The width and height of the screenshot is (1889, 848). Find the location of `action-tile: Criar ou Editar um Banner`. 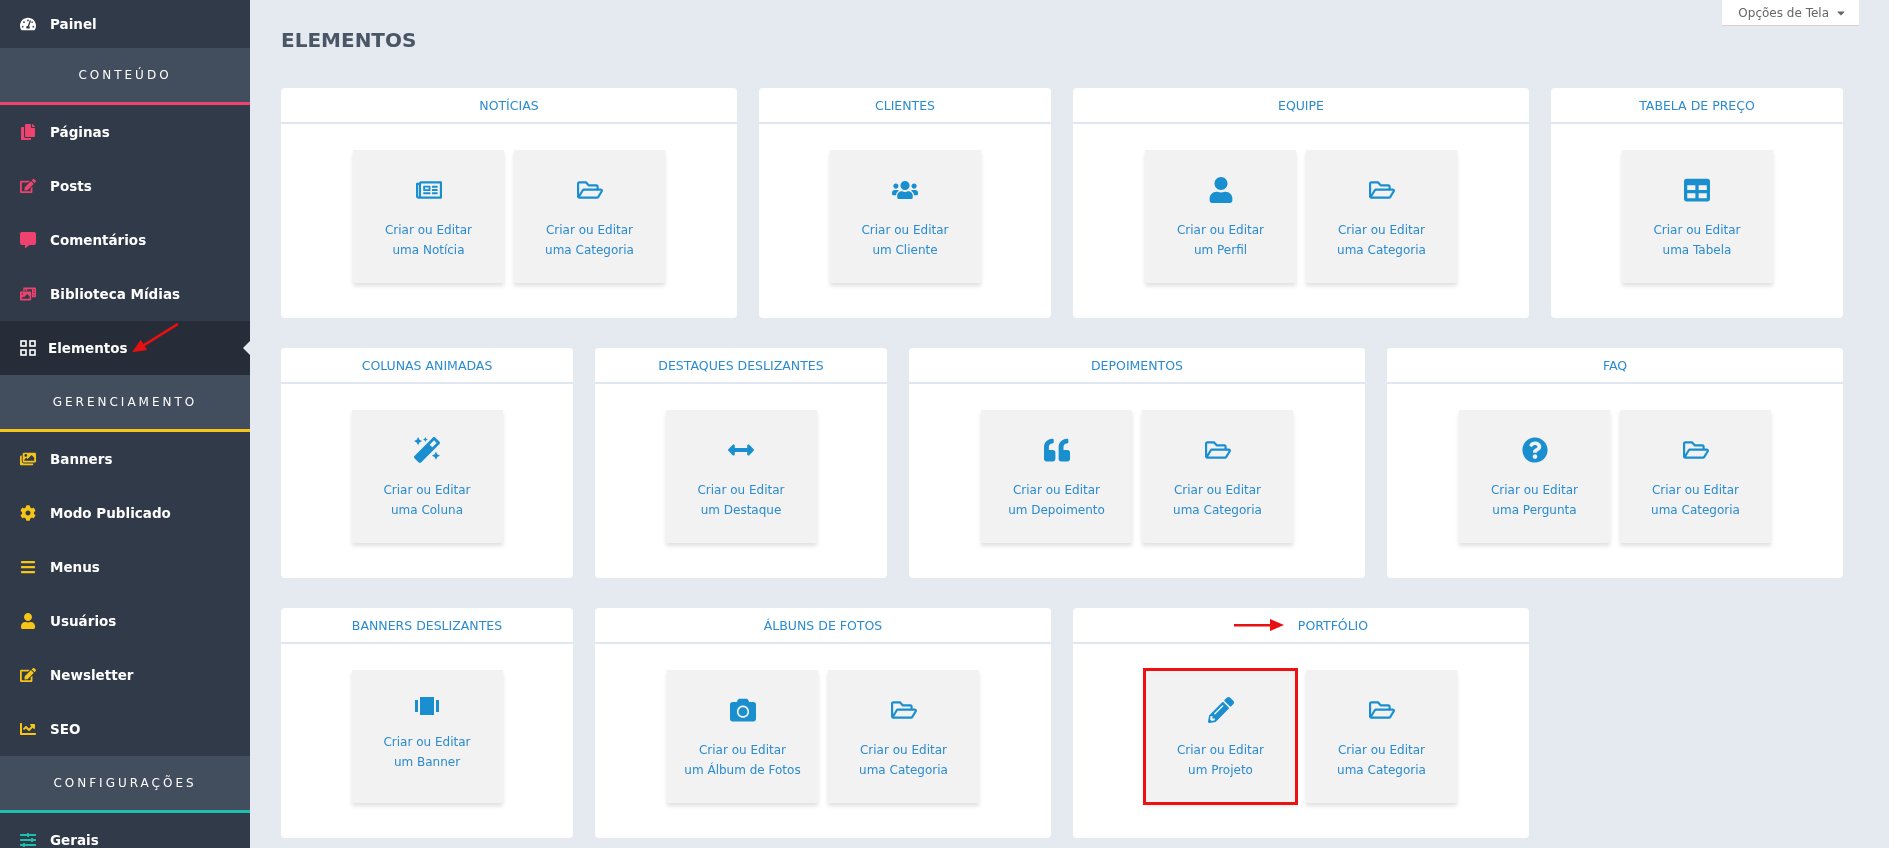

action-tile: Criar ou Editar um Banner is located at coordinates (427, 736).